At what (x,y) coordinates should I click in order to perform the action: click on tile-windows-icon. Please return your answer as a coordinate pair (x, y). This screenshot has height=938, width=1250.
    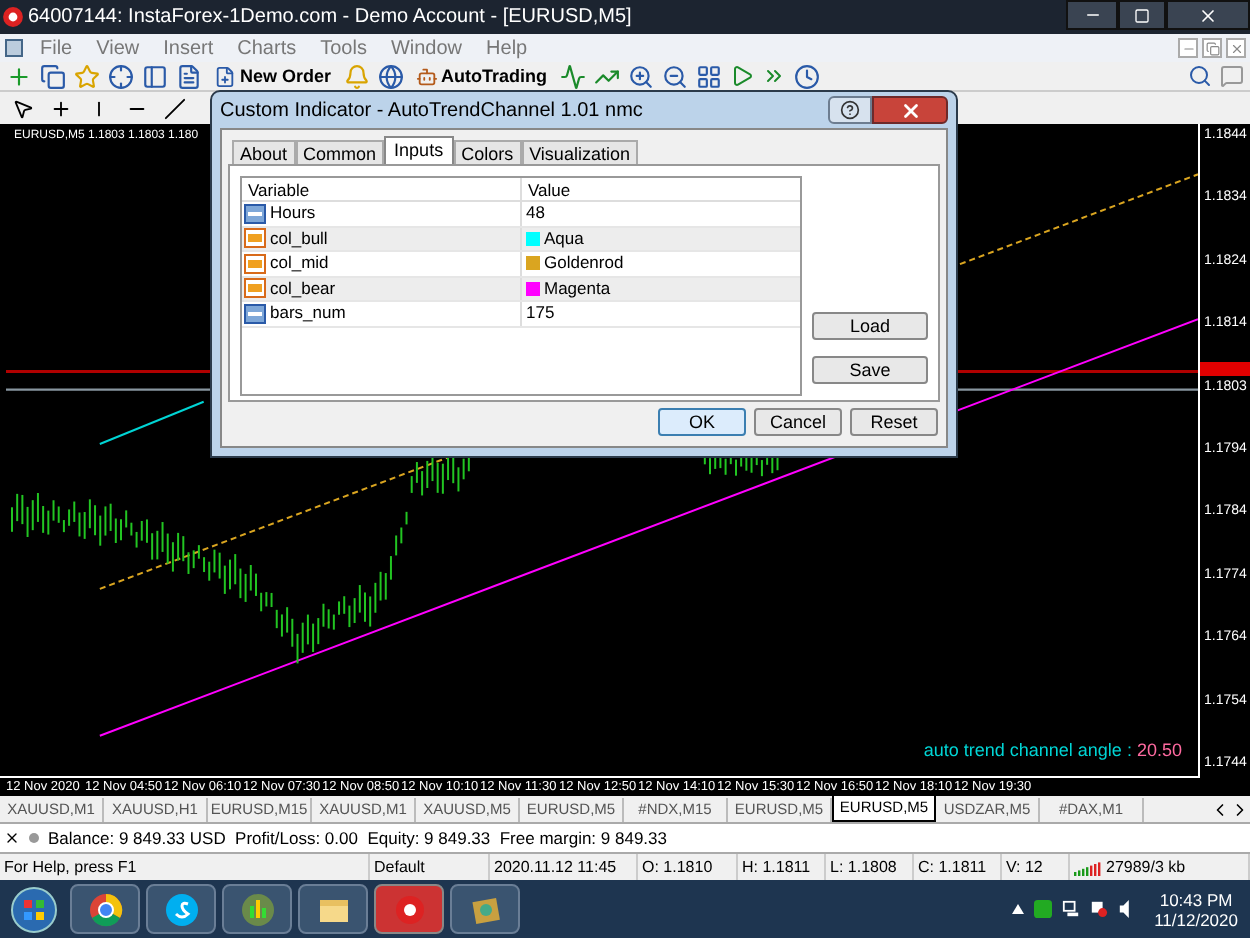
    Looking at the image, I should click on (708, 77).